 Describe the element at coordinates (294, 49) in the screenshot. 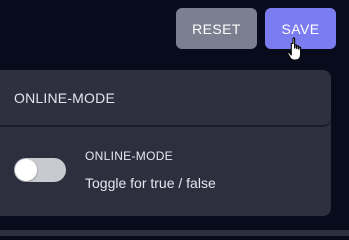

I see `hand-pointer-icon` at that location.